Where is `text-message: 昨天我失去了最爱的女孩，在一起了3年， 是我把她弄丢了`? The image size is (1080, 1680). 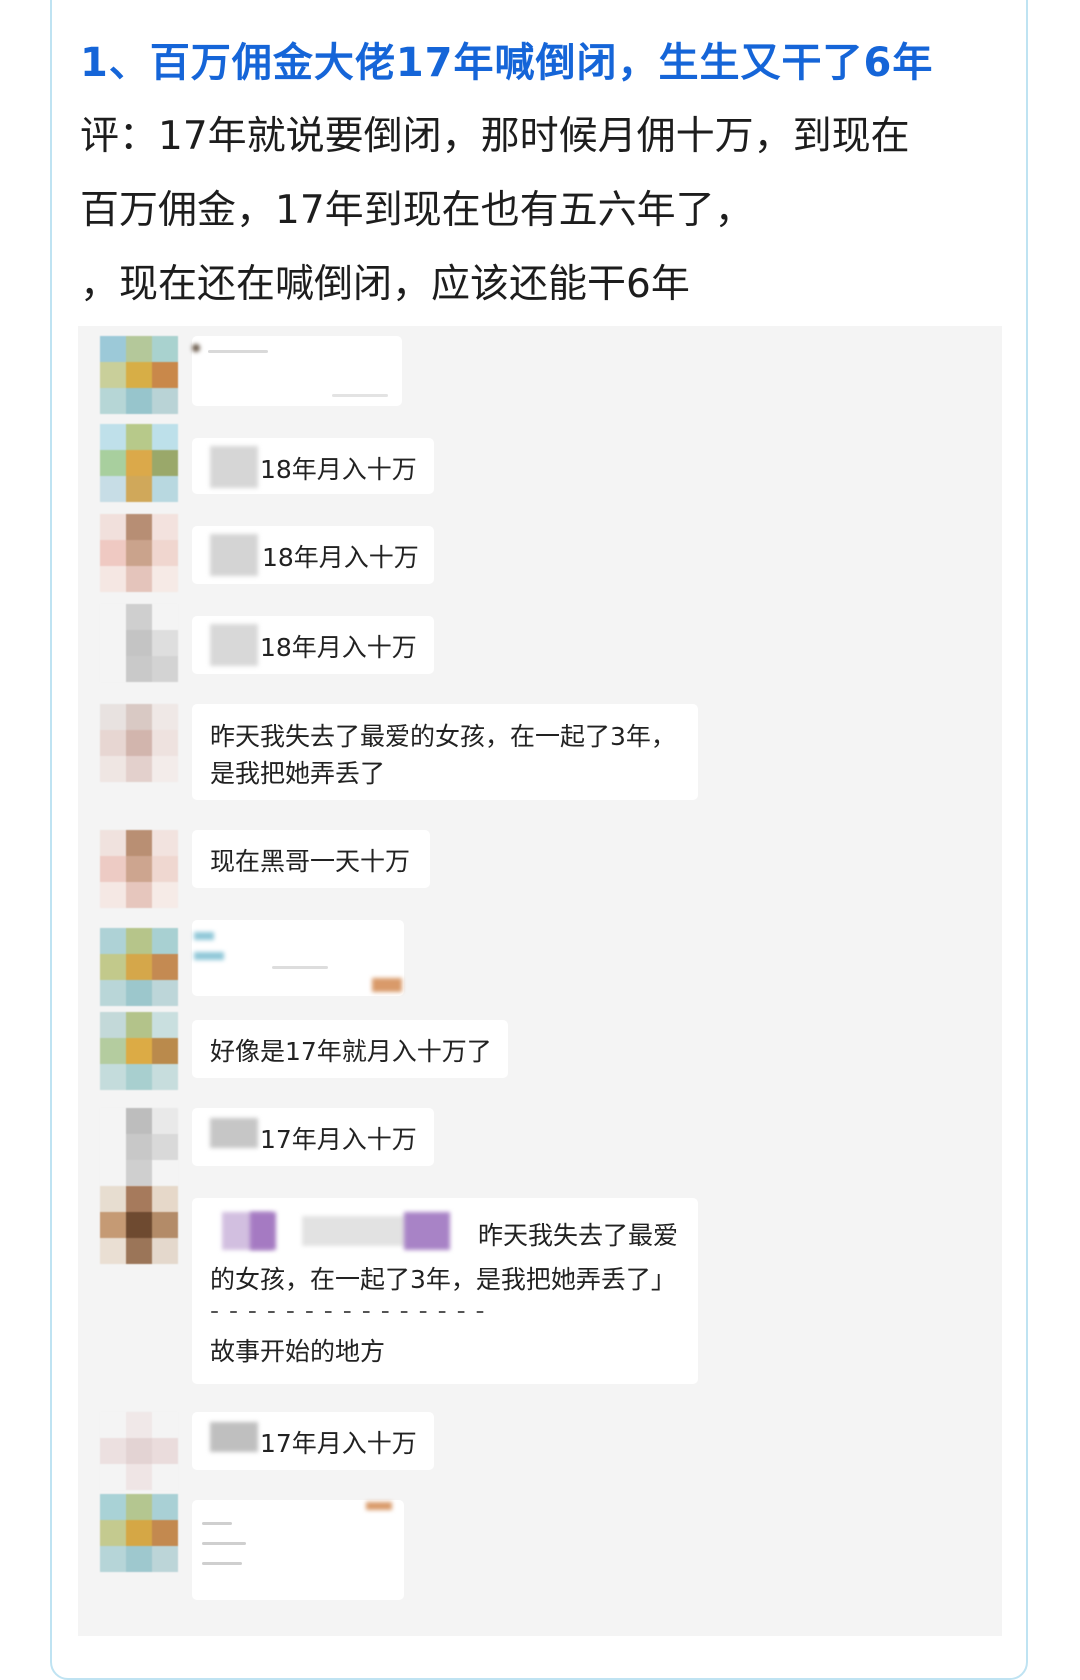 text-message: 昨天我失去了最爱的女孩，在一起了3年， 是我把她弄丢了 is located at coordinates (445, 752).